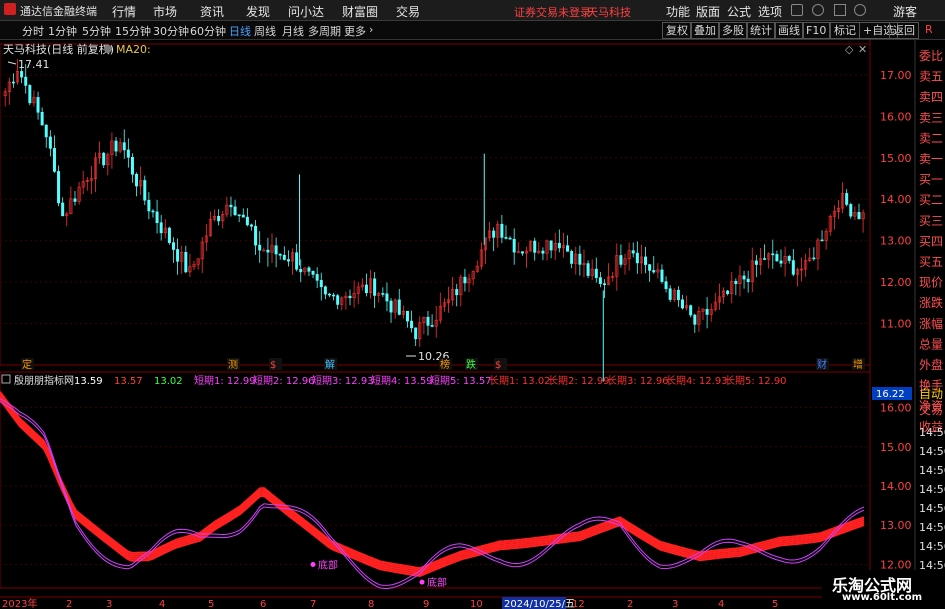 Image resolution: width=945 pixels, height=609 pixels. Describe the element at coordinates (931, 409) in the screenshot. I see `quote-row-label: 交易` at that location.